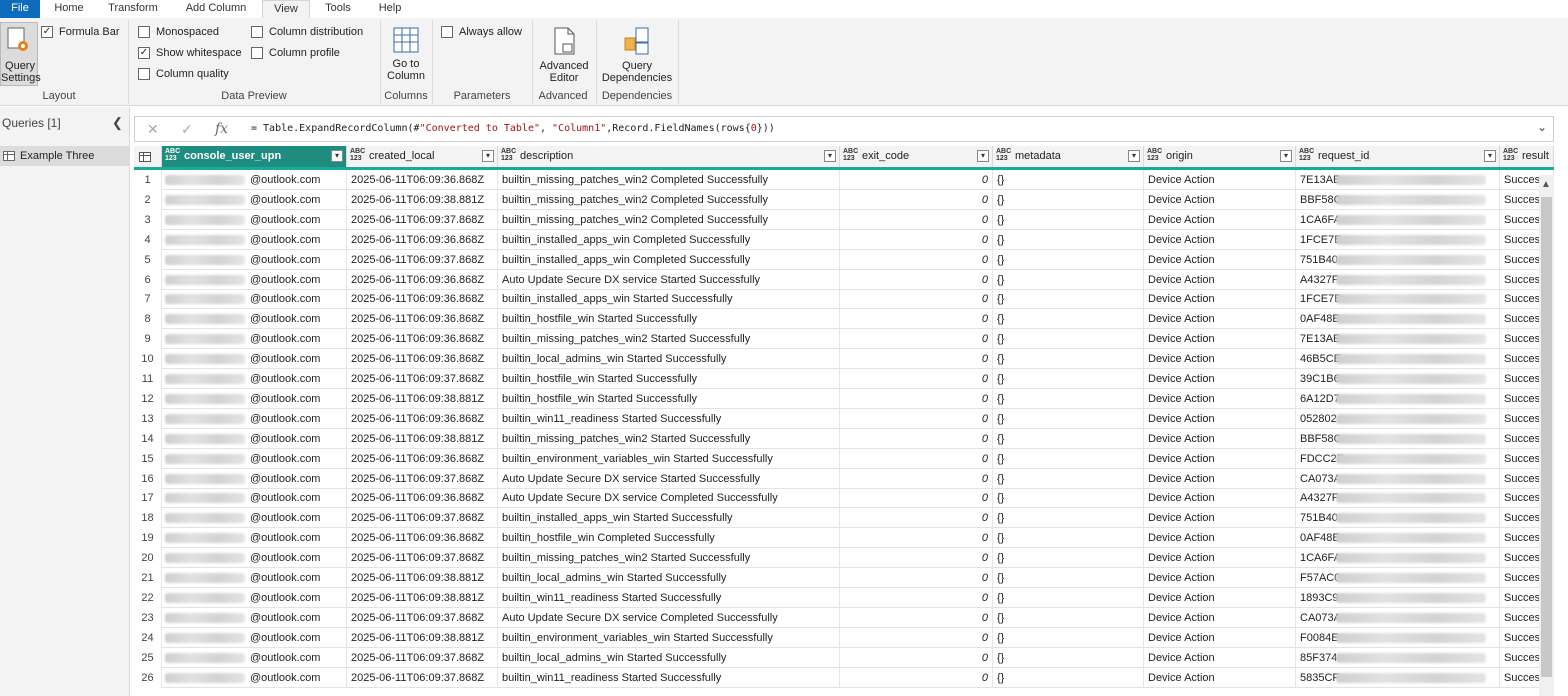 The width and height of the screenshot is (1568, 696). What do you see at coordinates (1398, 518) in the screenshot?
I see `cell-request-id: 751B40` at bounding box center [1398, 518].